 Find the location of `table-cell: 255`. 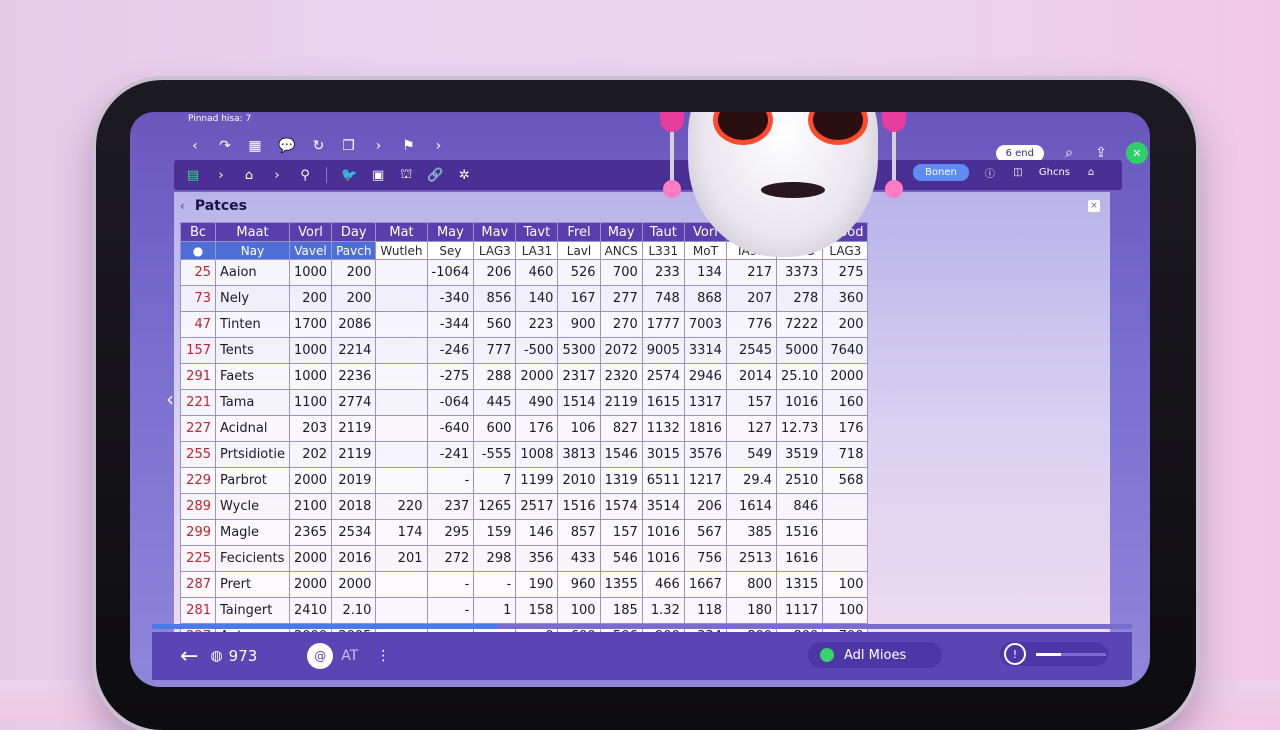

table-cell: 255 is located at coordinates (198, 454).